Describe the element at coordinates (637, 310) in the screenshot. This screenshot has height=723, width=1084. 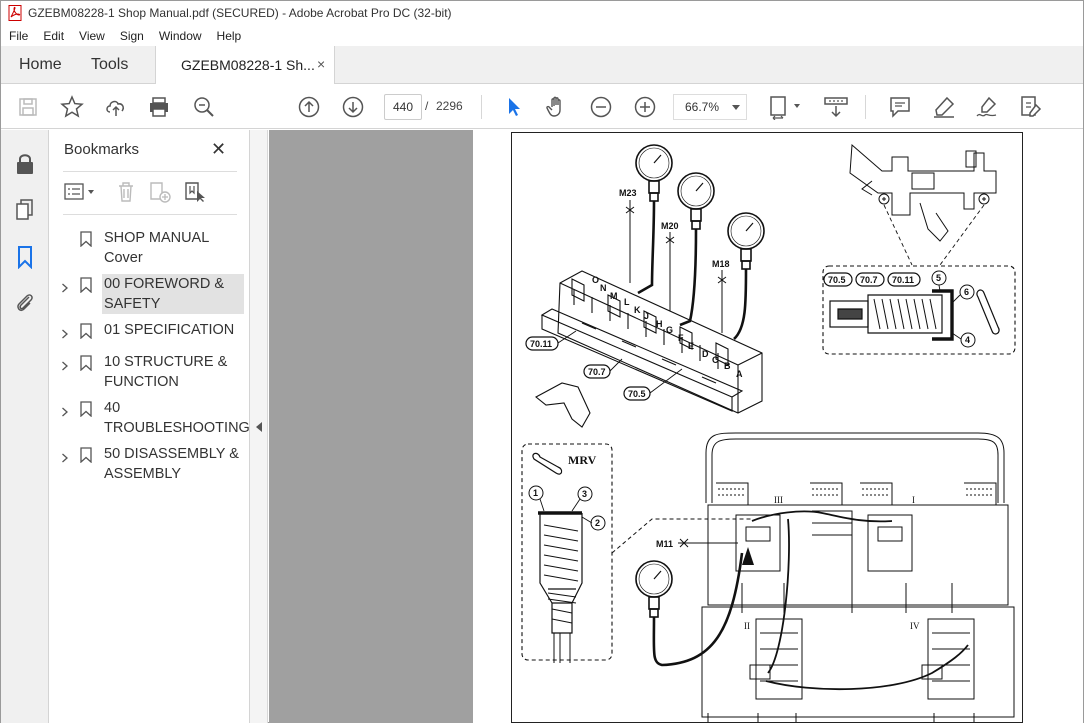
I see `svg-text: K` at that location.